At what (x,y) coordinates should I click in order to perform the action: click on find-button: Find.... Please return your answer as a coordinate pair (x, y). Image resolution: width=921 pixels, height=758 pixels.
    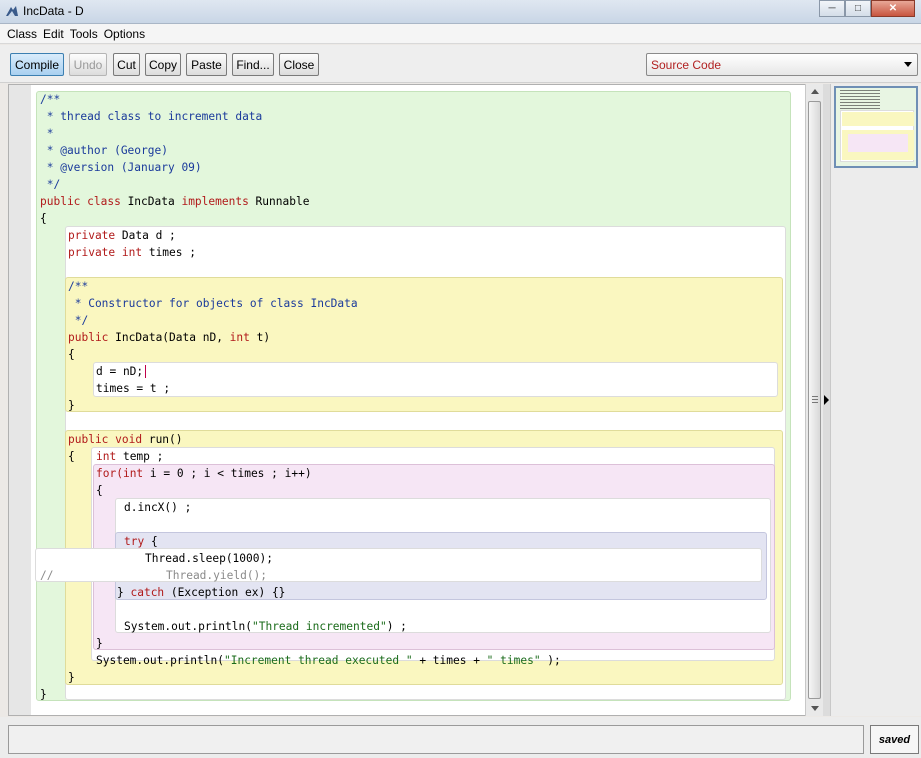
    Looking at the image, I should click on (253, 64).